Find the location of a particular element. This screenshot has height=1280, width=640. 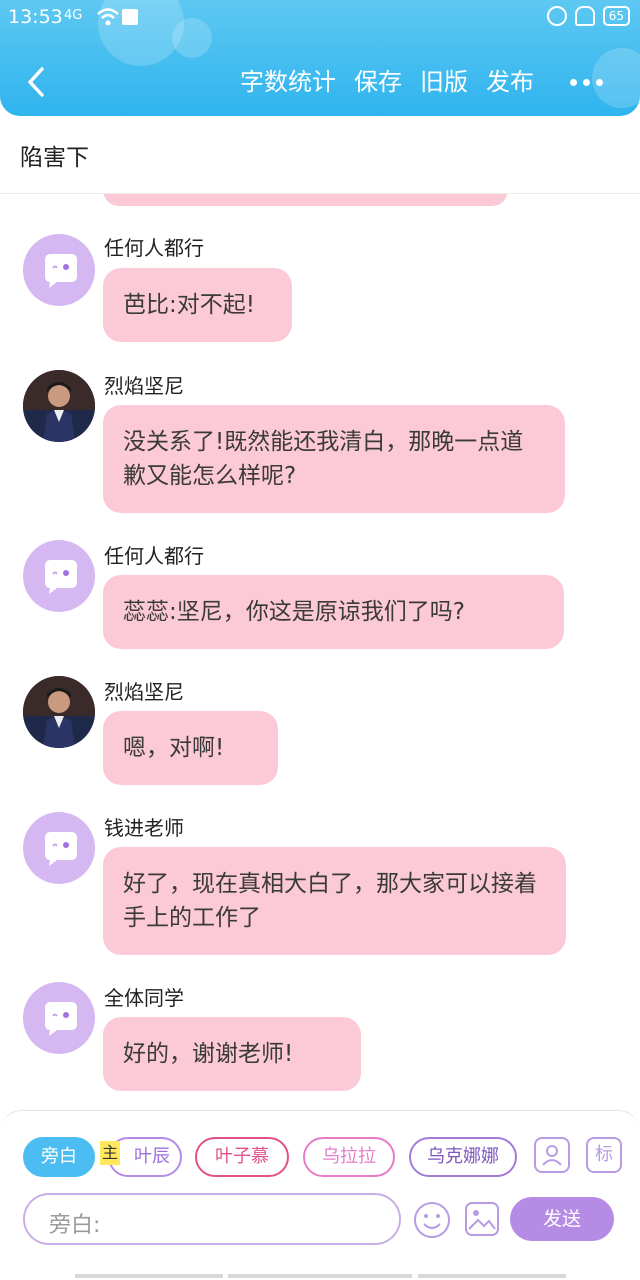

tag-button: 标 is located at coordinates (604, 1155).